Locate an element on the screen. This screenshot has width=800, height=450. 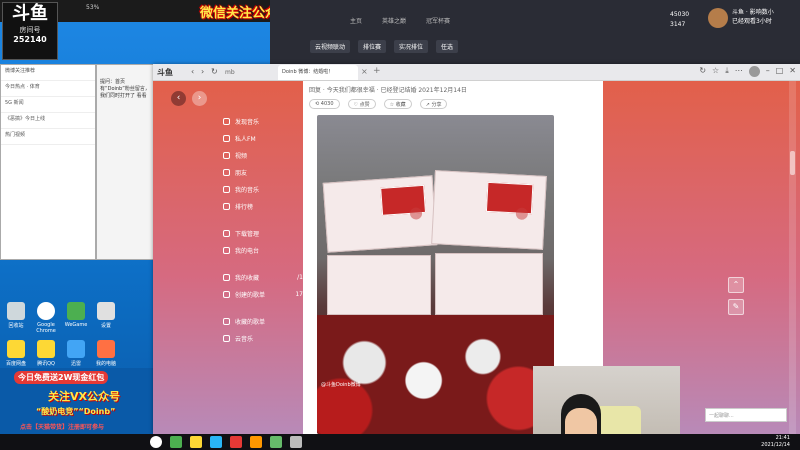
sub-tab-any: 任选 is located at coordinates (447, 46).